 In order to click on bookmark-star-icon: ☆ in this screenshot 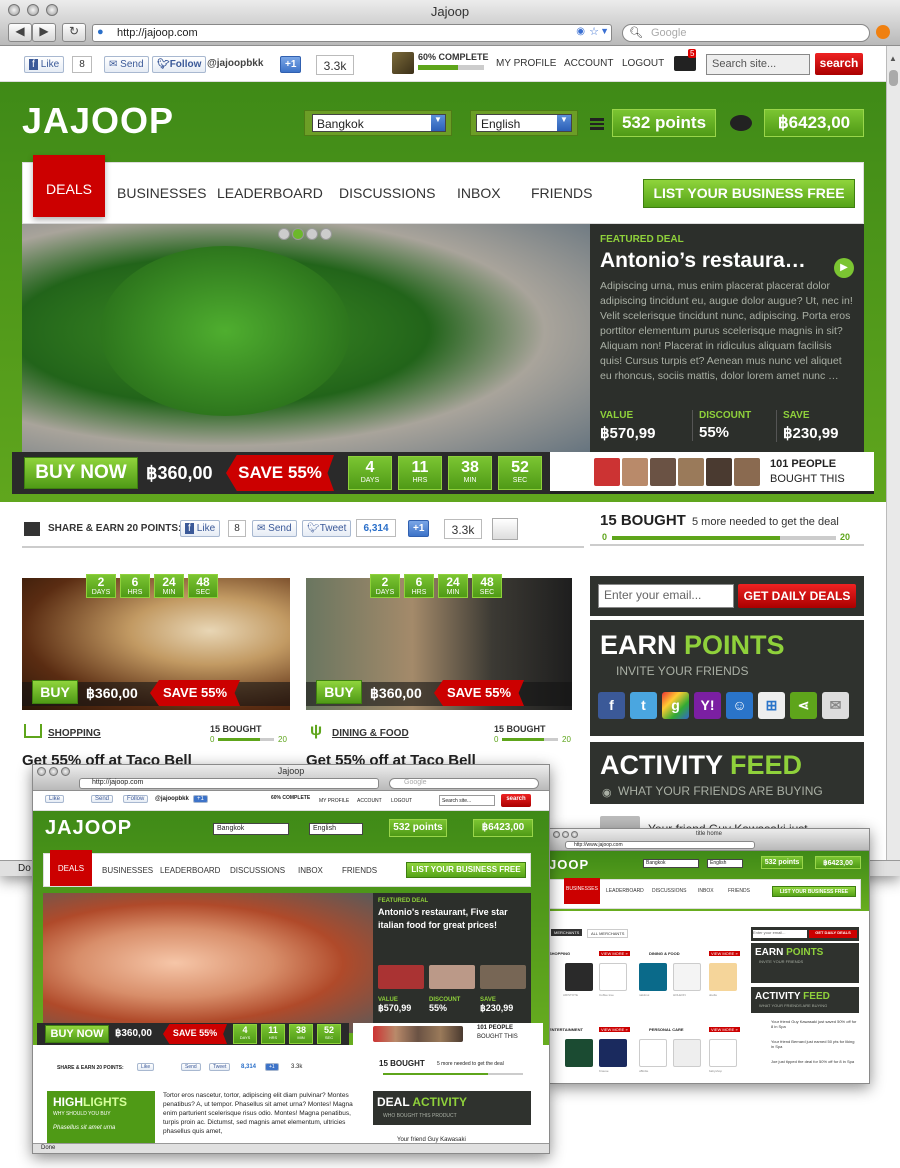, I will do `click(594, 31)`.